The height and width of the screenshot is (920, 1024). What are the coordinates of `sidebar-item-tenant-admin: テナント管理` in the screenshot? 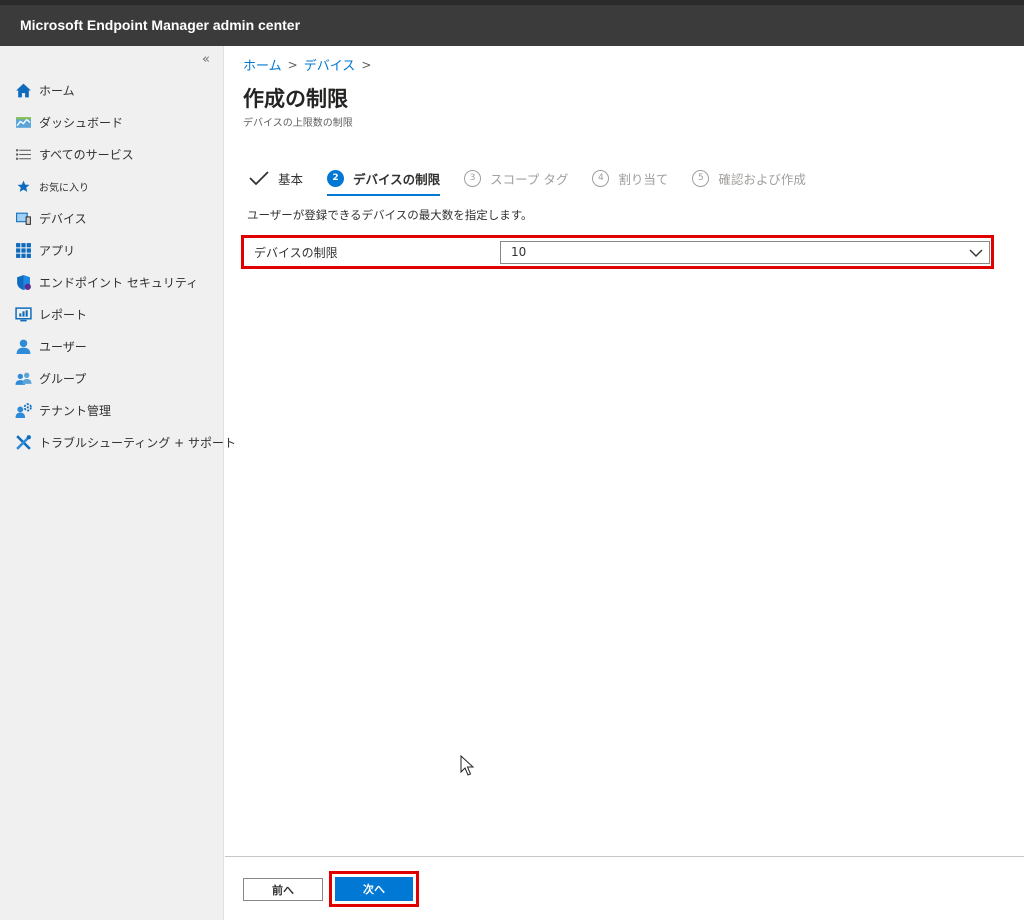 It's located at (112, 410).